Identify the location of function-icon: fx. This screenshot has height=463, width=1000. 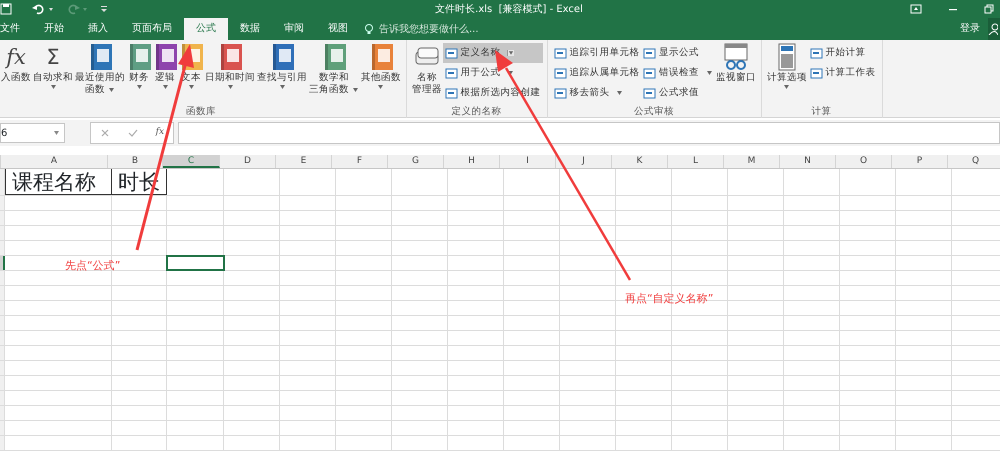
(16, 57).